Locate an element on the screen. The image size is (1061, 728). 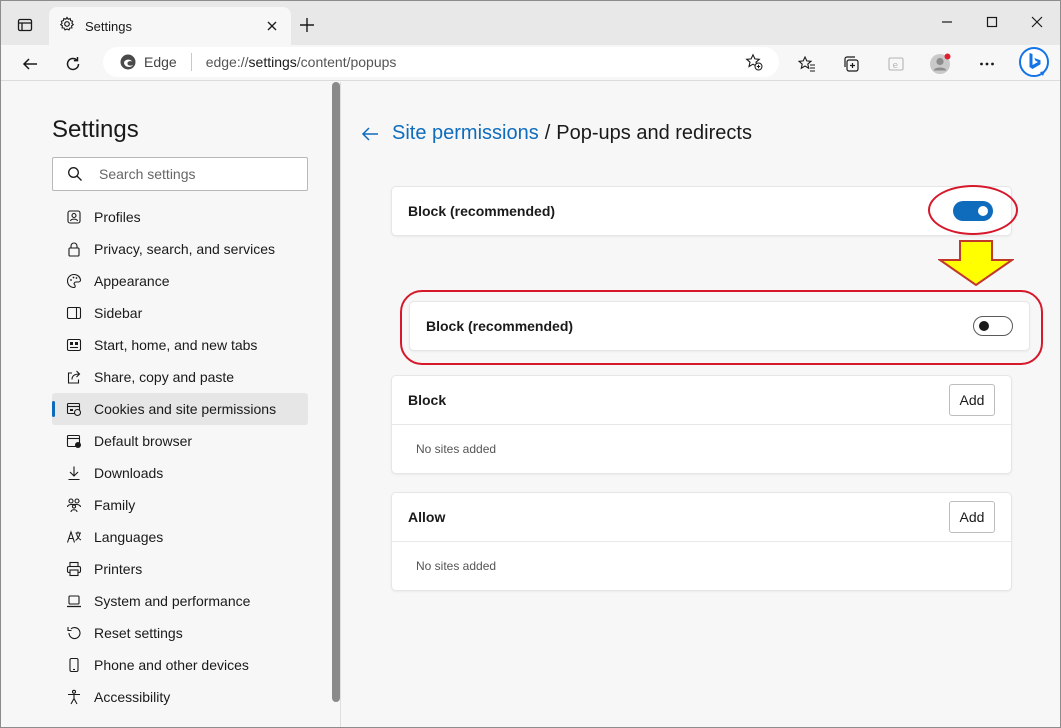
block-section-title: Block is located at coordinates (427, 400).